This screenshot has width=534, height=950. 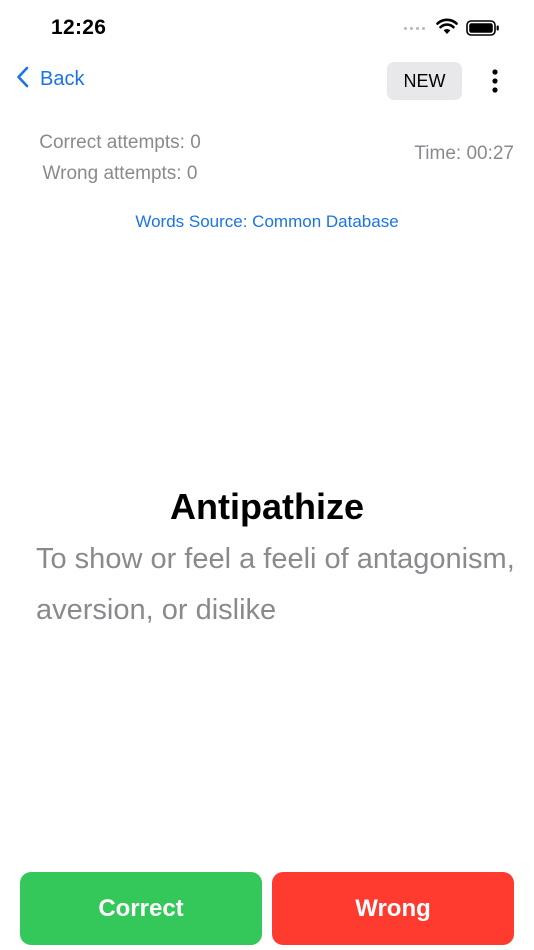 I want to click on more-vertical-icon, so click(x=495, y=81).